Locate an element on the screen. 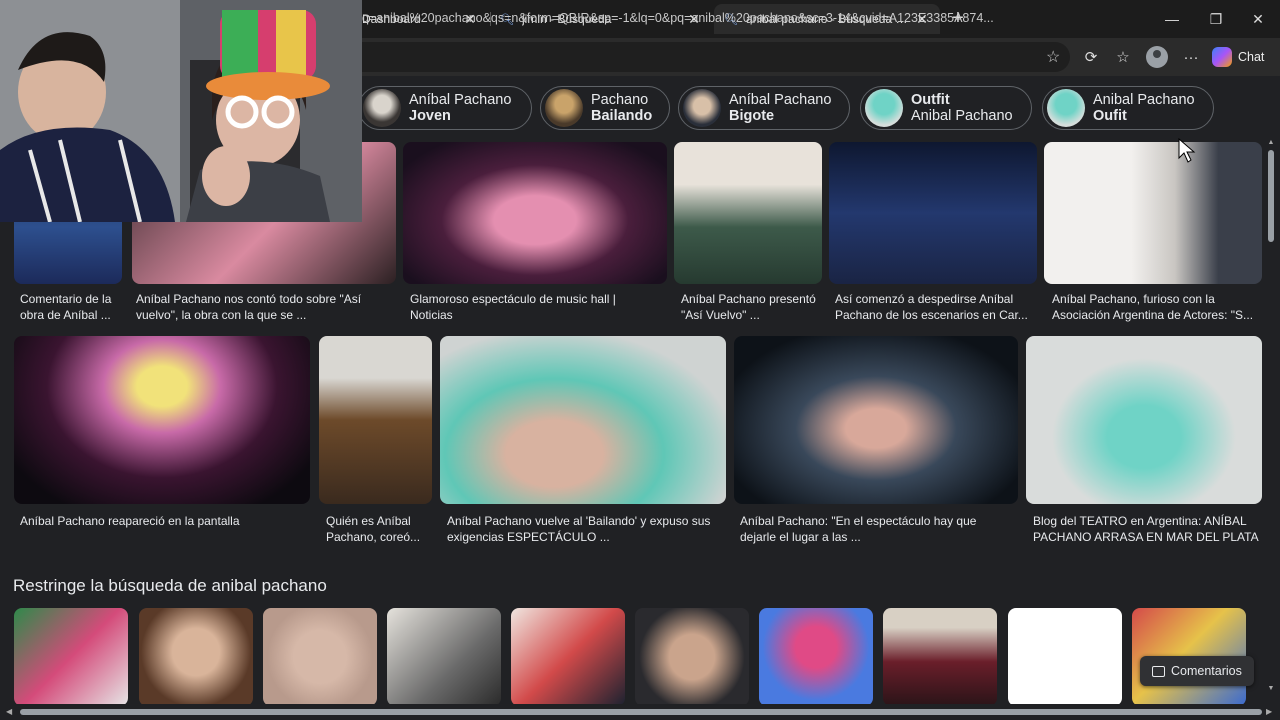 Image resolution: width=1280 pixels, height=720 pixels. chip-label: Pachano is located at coordinates (620, 100).